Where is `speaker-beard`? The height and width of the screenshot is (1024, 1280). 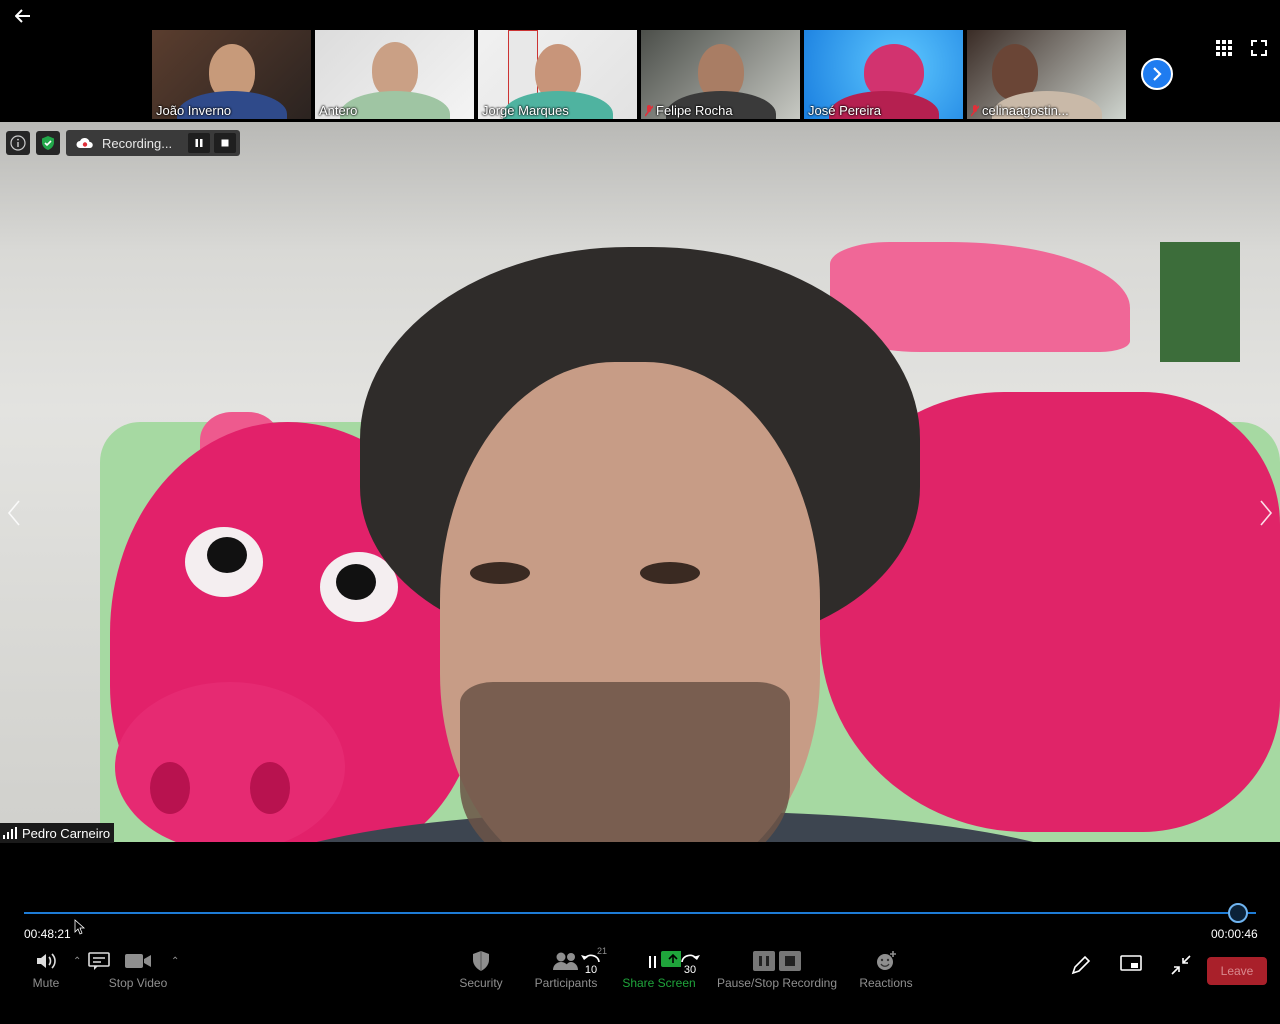
speaker-beard is located at coordinates (625, 762).